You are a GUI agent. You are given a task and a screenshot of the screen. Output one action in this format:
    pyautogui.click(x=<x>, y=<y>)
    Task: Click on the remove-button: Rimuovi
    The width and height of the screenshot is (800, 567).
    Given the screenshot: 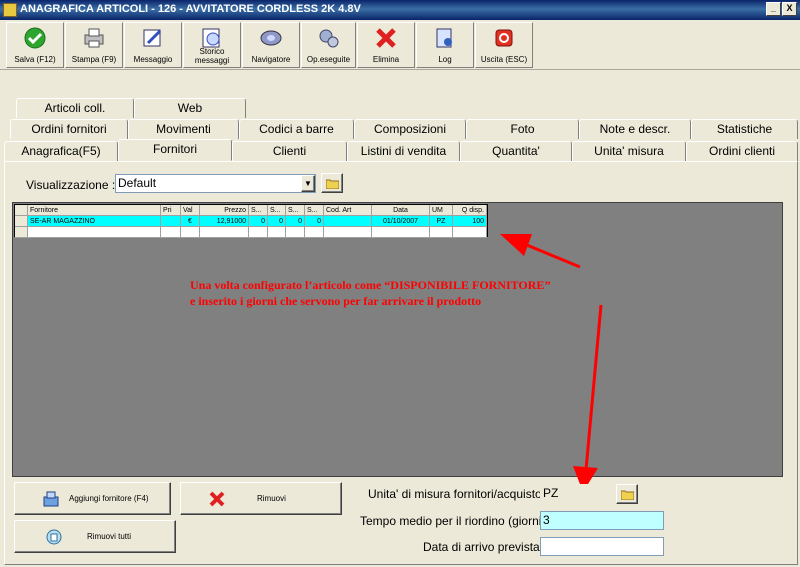 What is the action you would take?
    pyautogui.click(x=261, y=498)
    